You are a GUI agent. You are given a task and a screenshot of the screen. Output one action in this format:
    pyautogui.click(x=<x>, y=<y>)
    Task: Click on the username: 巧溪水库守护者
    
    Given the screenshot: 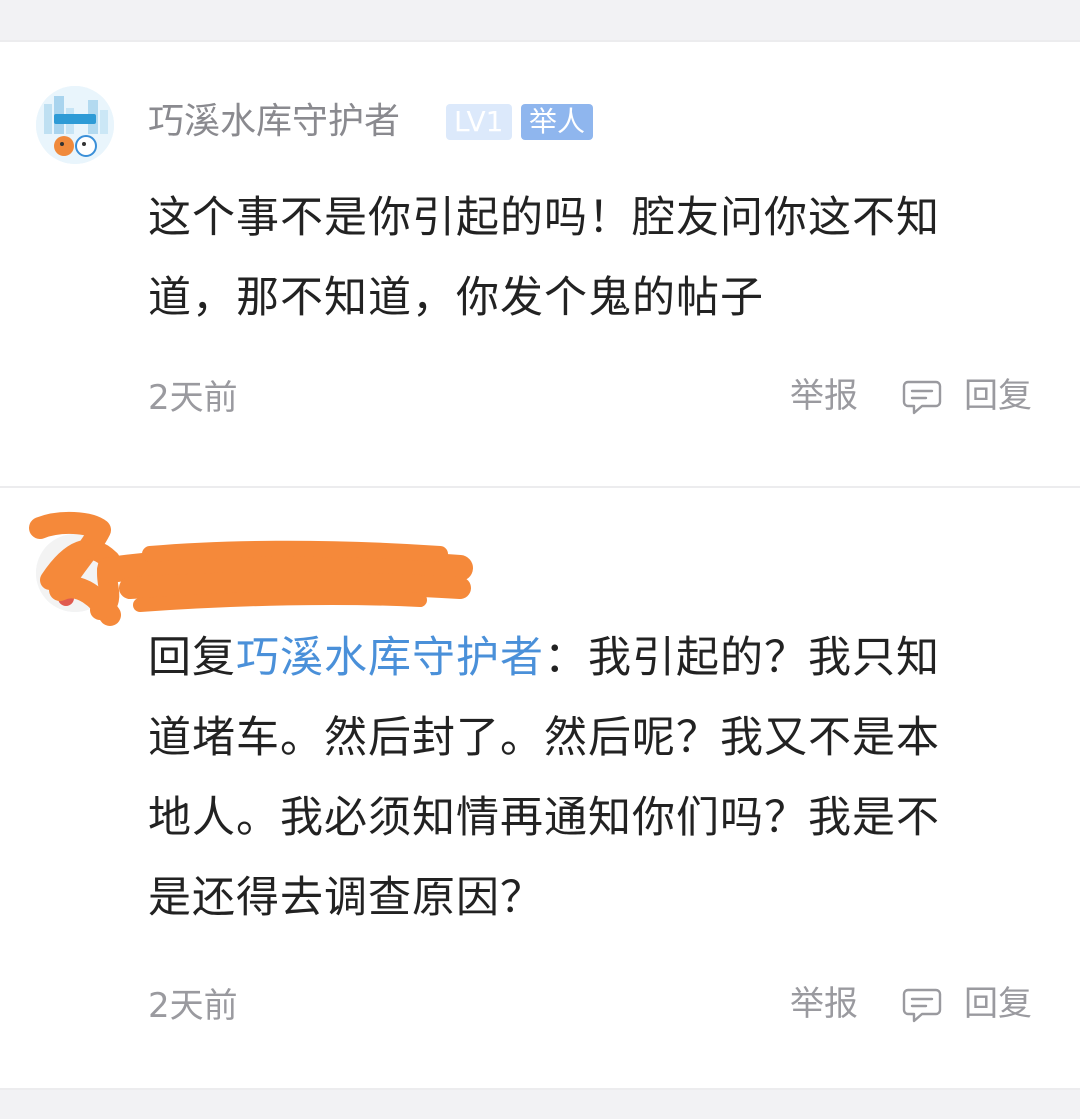 What is the action you would take?
    pyautogui.click(x=274, y=122)
    